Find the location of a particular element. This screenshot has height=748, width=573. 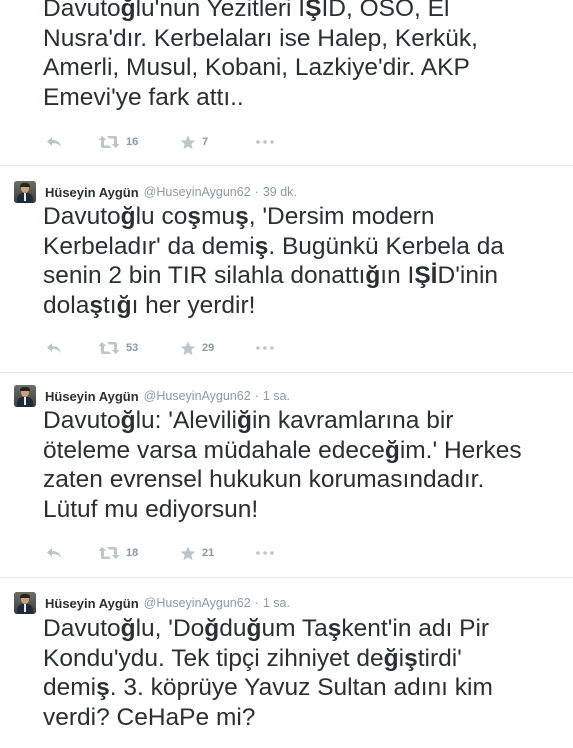

favorite-count: 21 is located at coordinates (208, 553).